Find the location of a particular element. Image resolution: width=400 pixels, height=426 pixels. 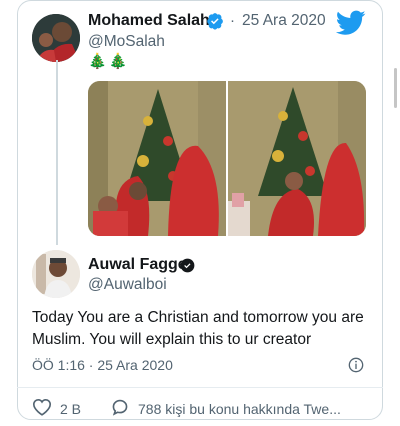

reply-timestamp: ÖÖ 1:16 · 25 Ara 2020 is located at coordinates (102, 365).